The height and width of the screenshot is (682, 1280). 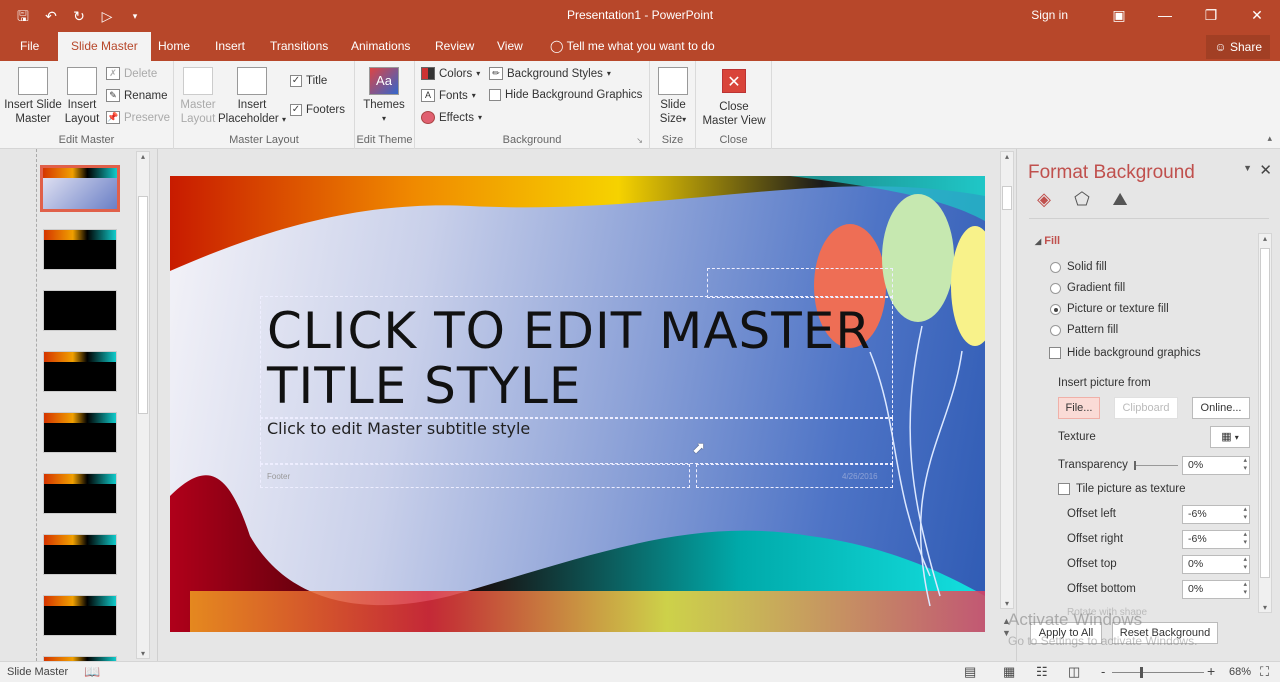 What do you see at coordinates (80, 188) in the screenshot?
I see `thumbnail-slide-master` at bounding box center [80, 188].